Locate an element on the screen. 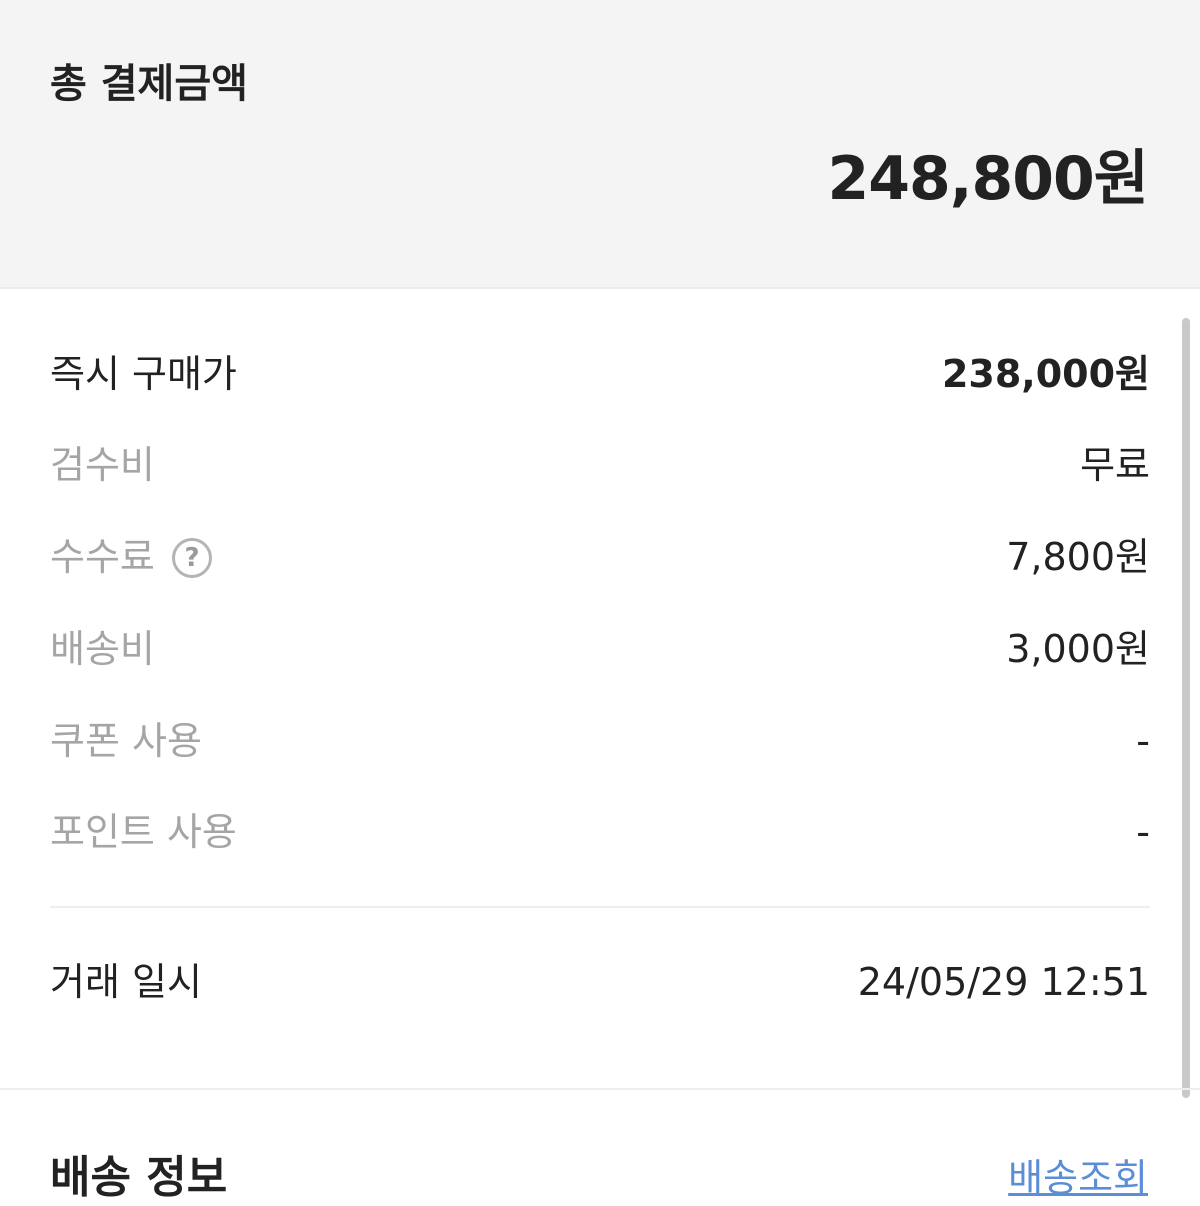 This screenshot has width=1200, height=1206. coupon-usage-row: 쿠폰 사용 - is located at coordinates (600, 741).